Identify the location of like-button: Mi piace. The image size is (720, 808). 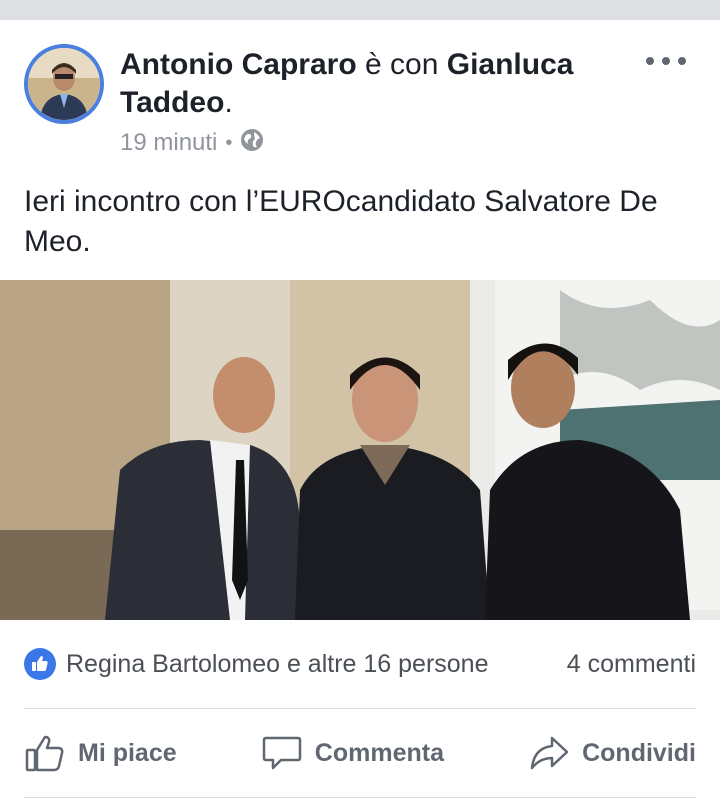
(100, 753).